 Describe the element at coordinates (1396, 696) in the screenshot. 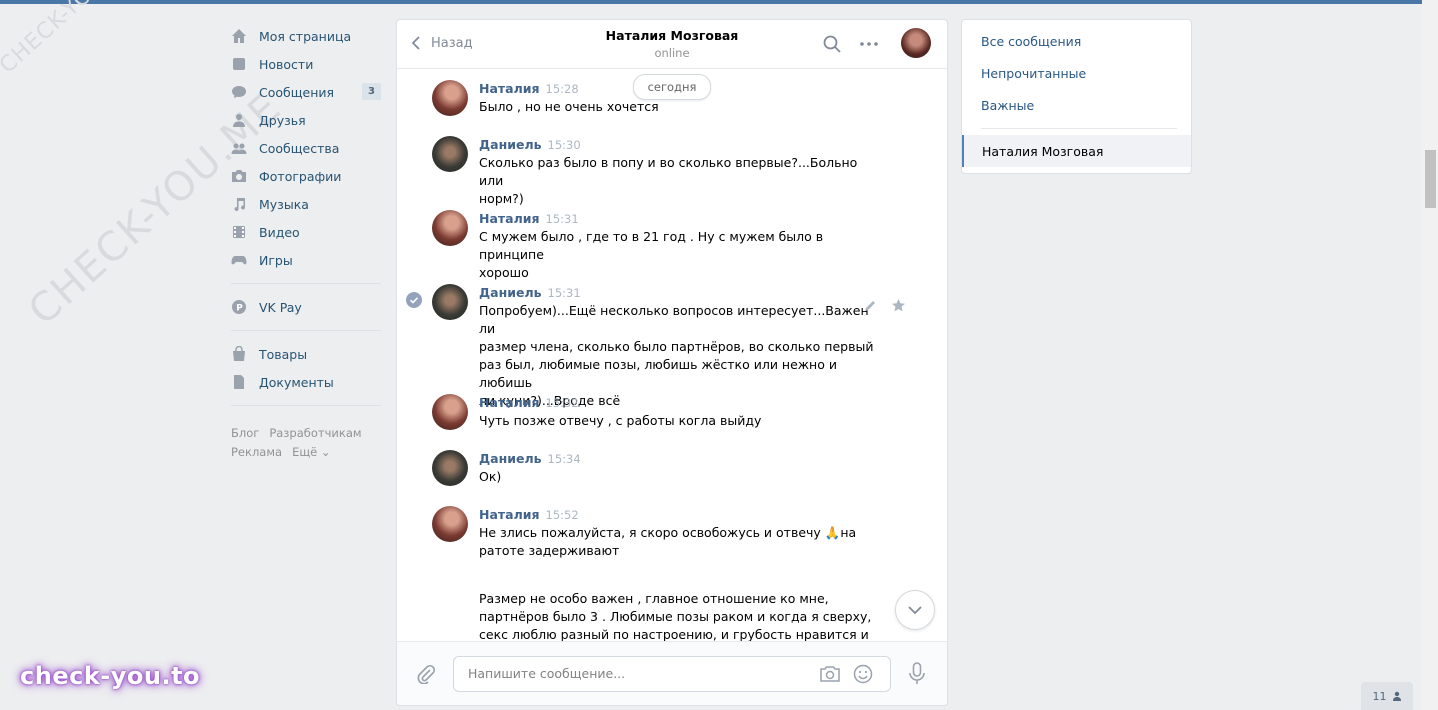

I see `user-icon` at that location.